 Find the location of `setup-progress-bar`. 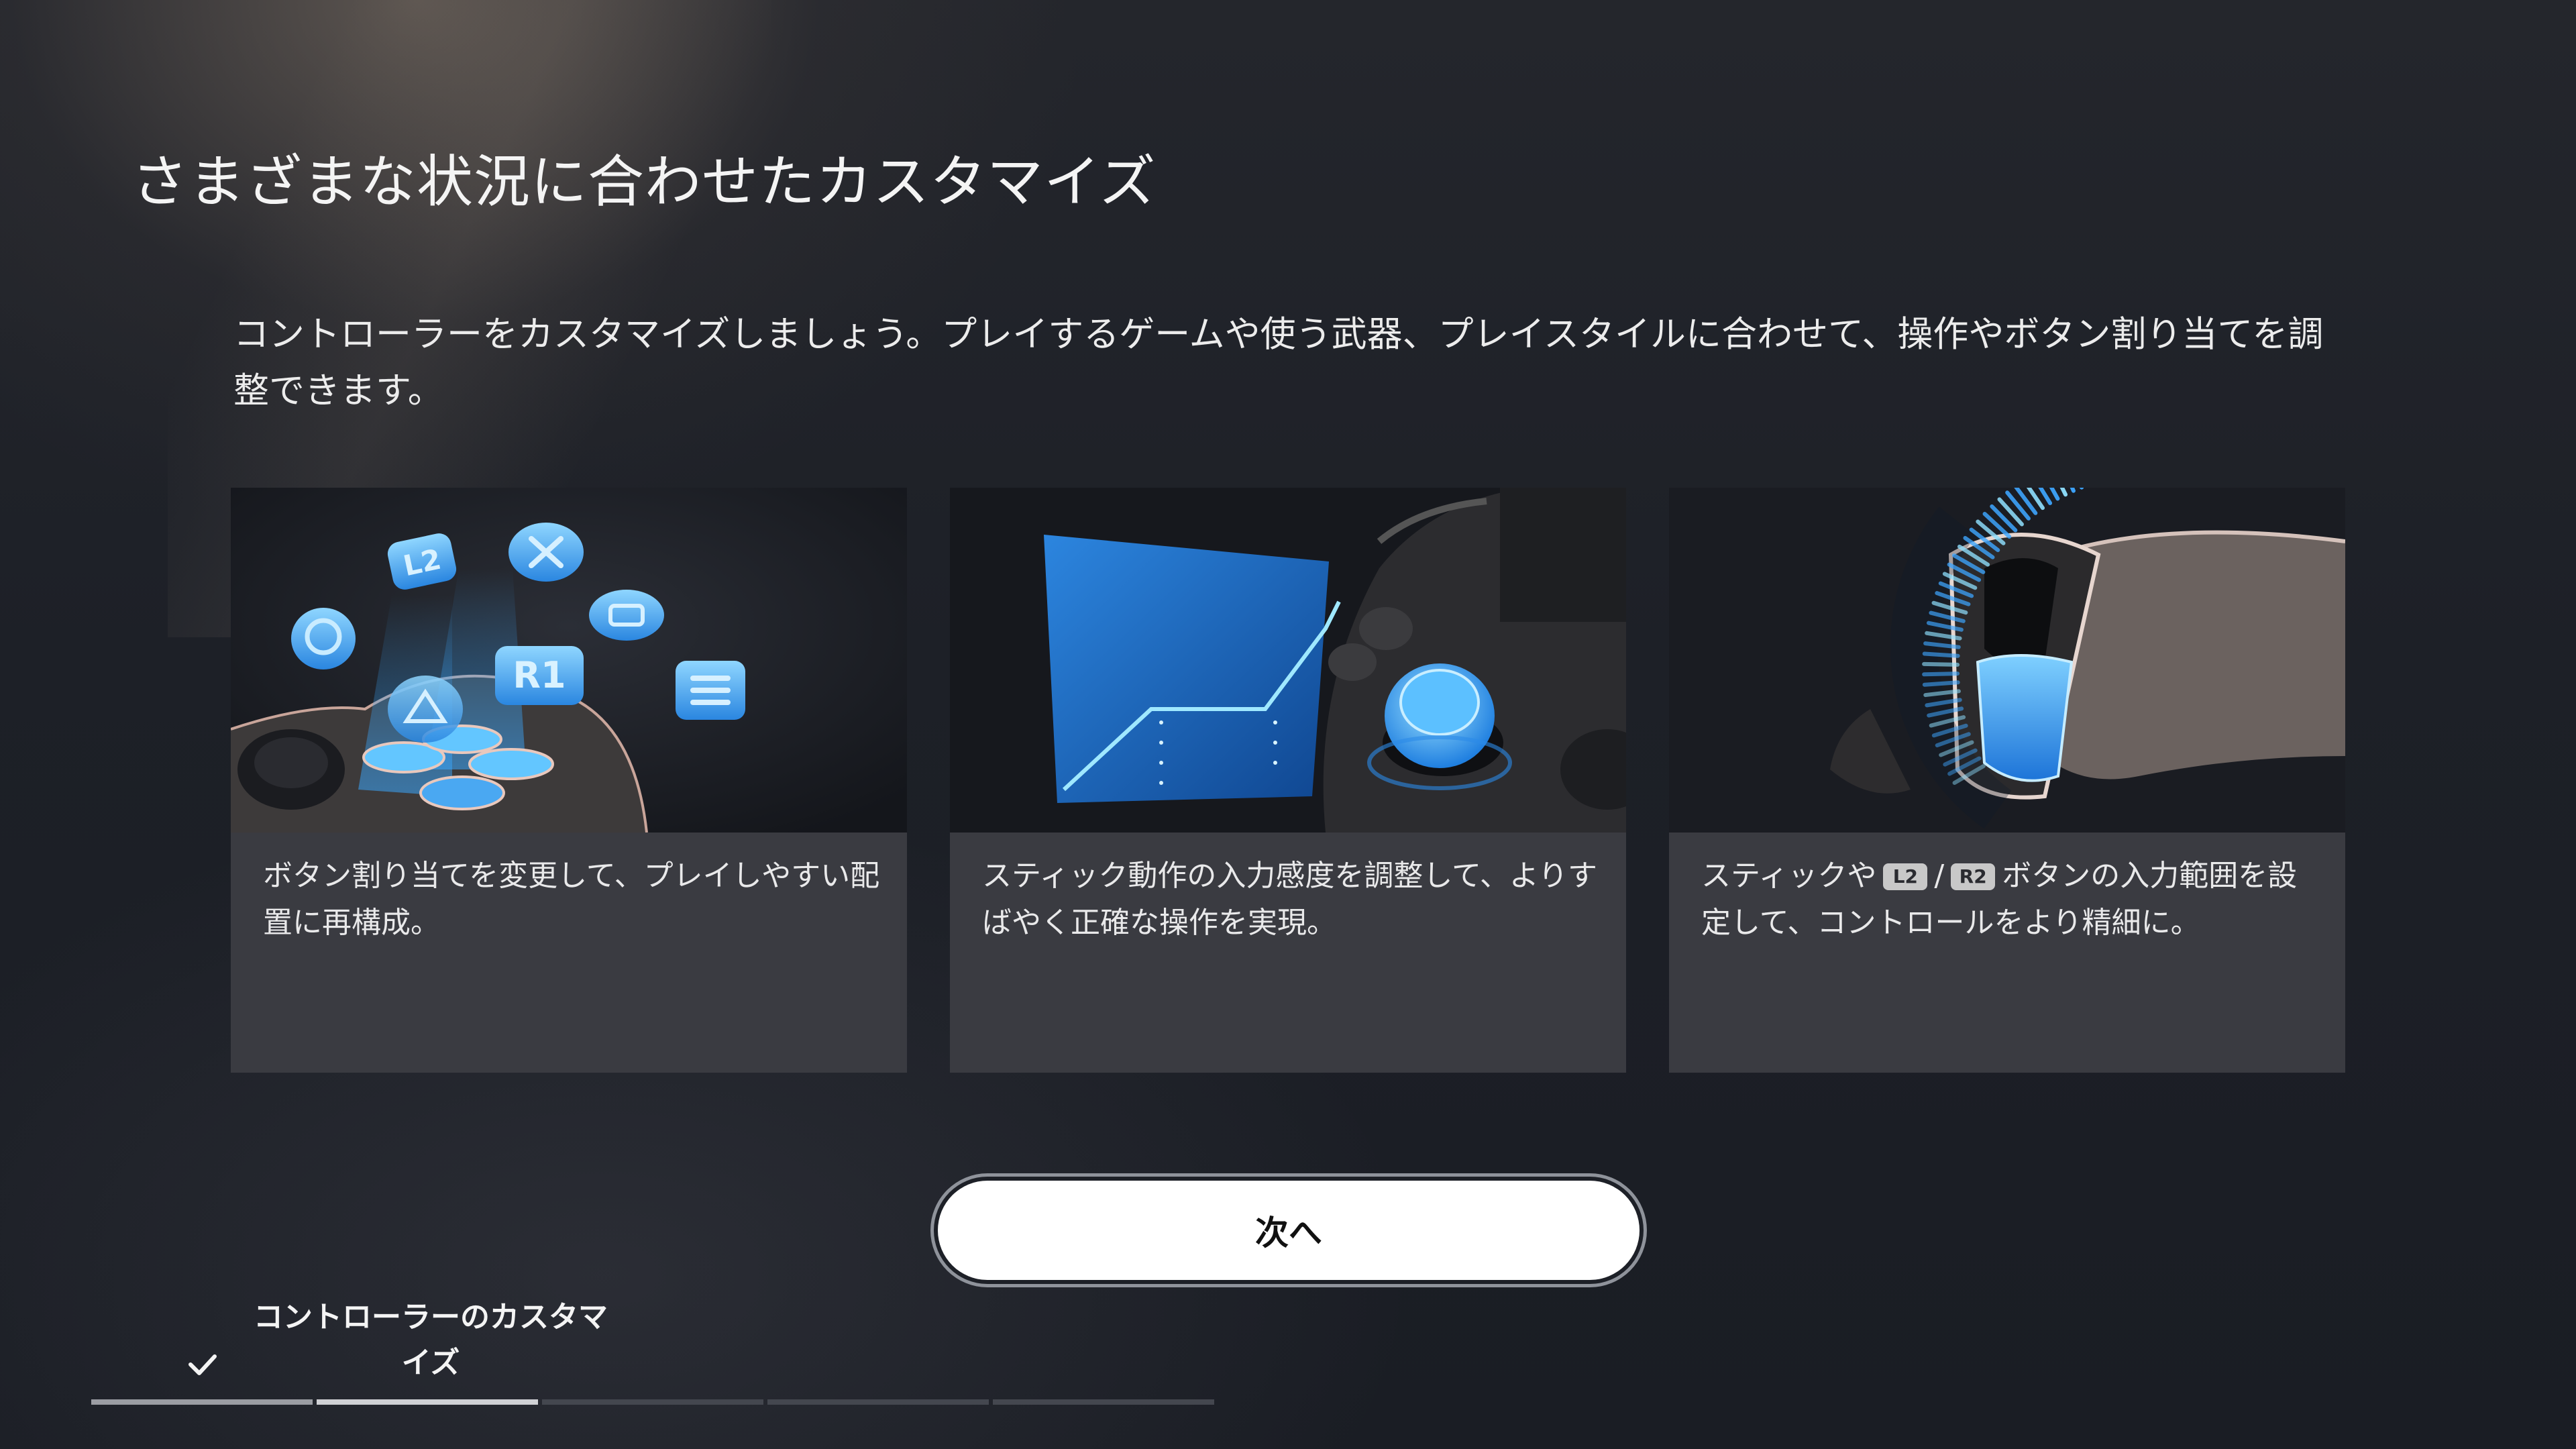

setup-progress-bar is located at coordinates (654, 1402).